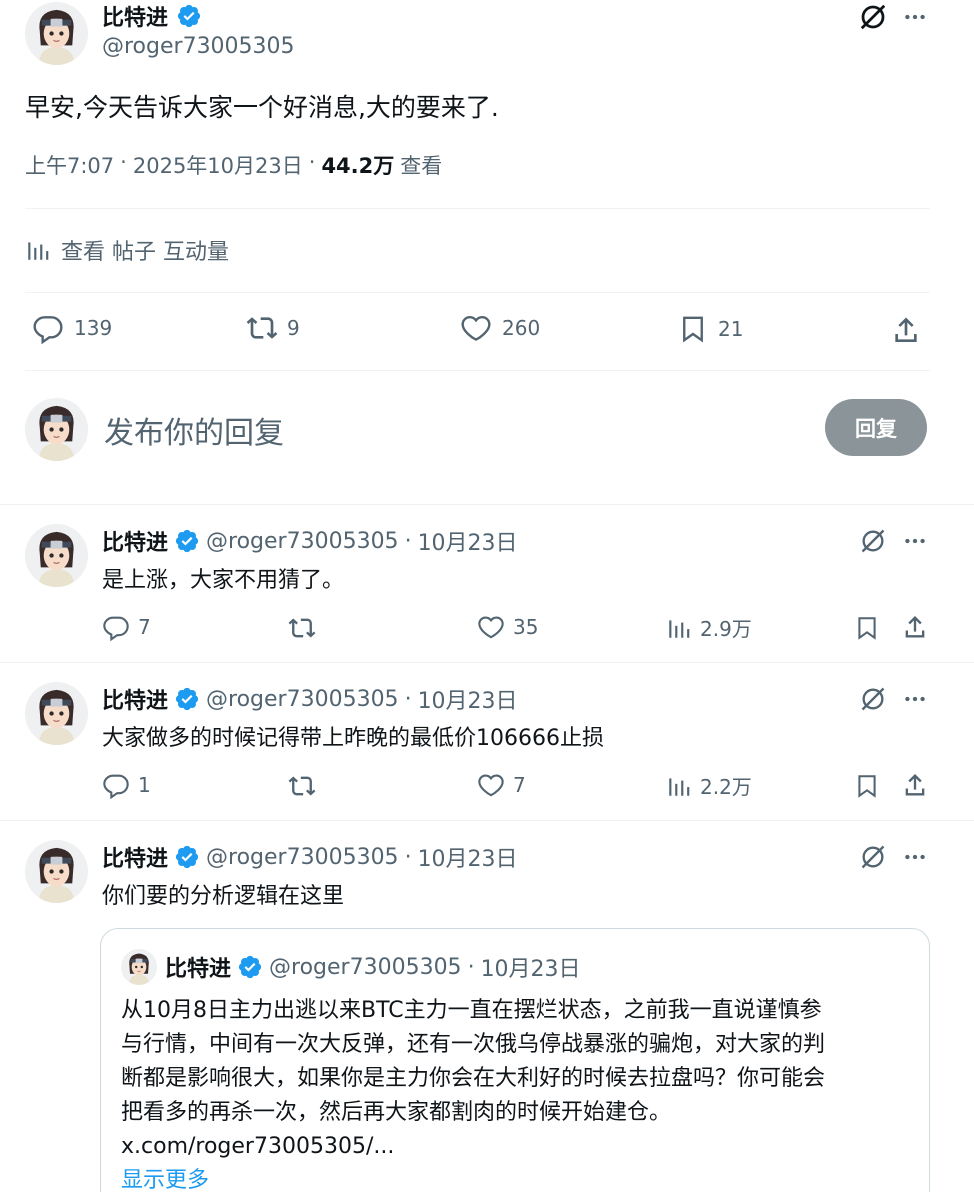 Image resolution: width=974 pixels, height=1192 pixels. Describe the element at coordinates (93, 328) in the screenshot. I see `reply-count: 139` at that location.